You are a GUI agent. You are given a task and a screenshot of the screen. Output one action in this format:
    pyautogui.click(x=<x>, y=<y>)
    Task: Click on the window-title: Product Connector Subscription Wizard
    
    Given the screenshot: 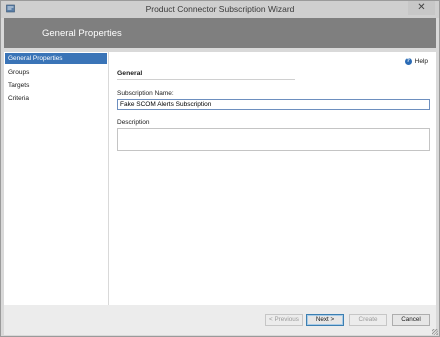 What is the action you would take?
    pyautogui.click(x=220, y=9)
    